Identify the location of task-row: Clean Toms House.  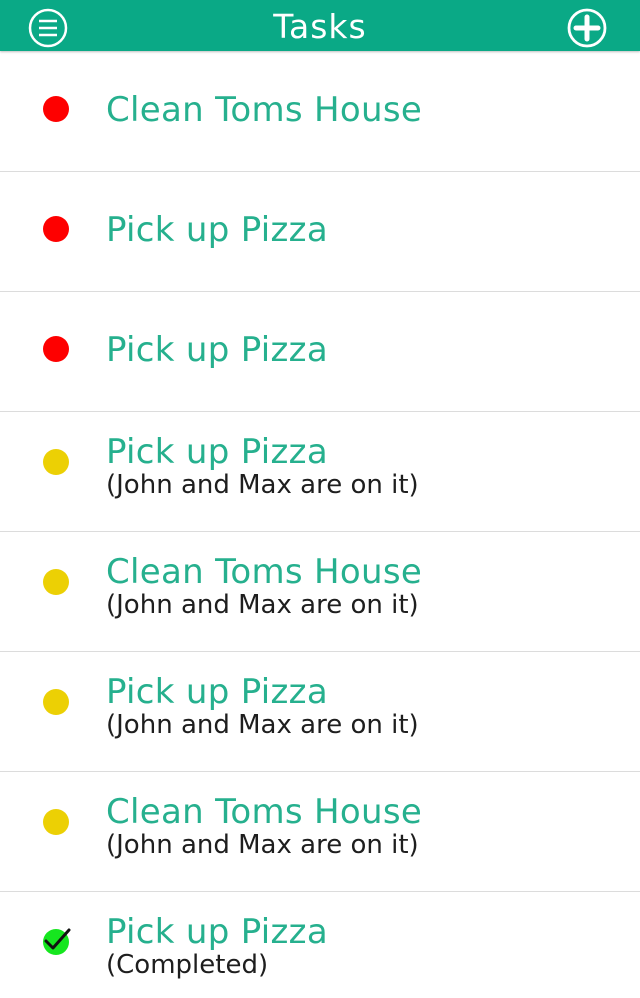
(320, 112).